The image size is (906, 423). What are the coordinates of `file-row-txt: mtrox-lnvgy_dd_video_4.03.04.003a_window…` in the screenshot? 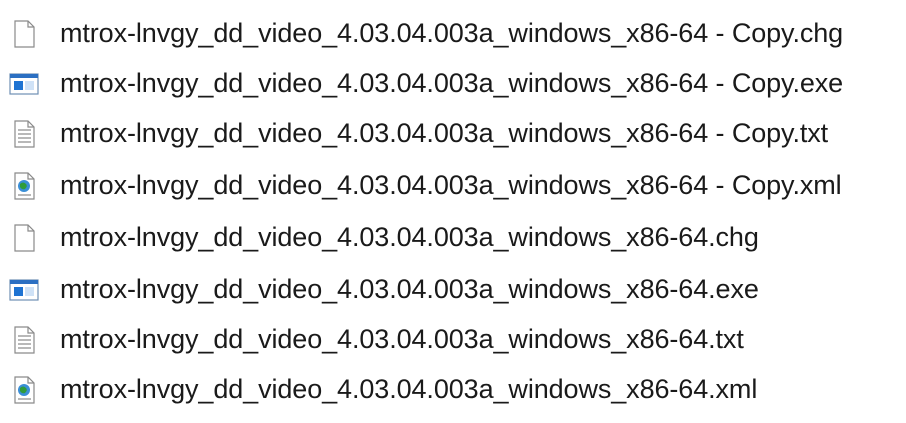 It's located at (453, 340).